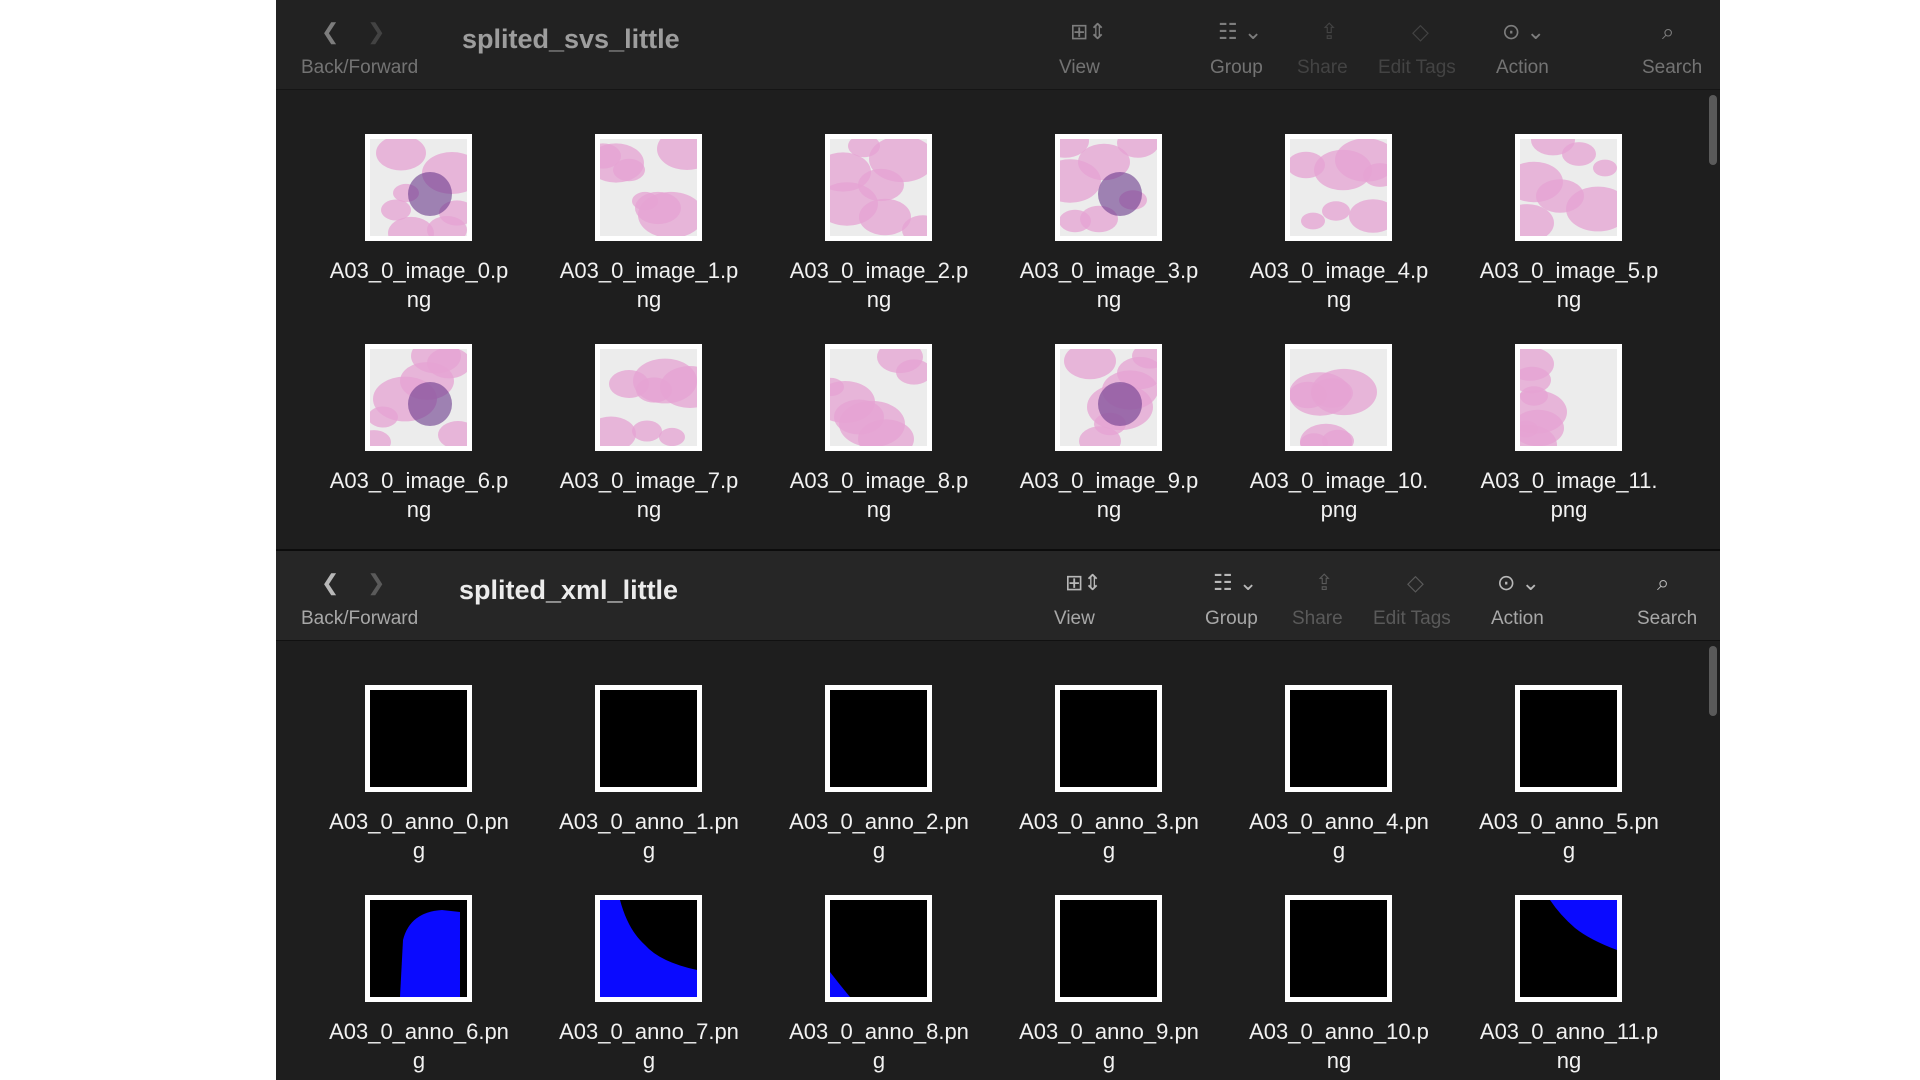  I want to click on window-title: splited_xml_little, so click(569, 590).